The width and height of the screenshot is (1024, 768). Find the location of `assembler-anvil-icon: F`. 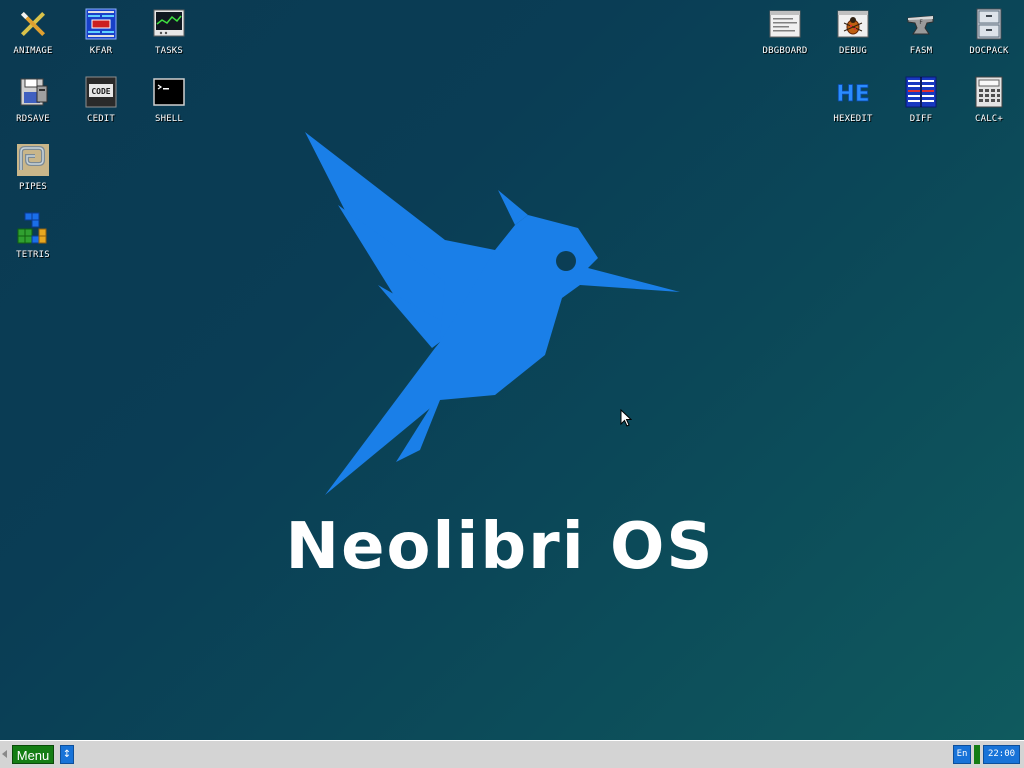

assembler-anvil-icon: F is located at coordinates (920, 25).